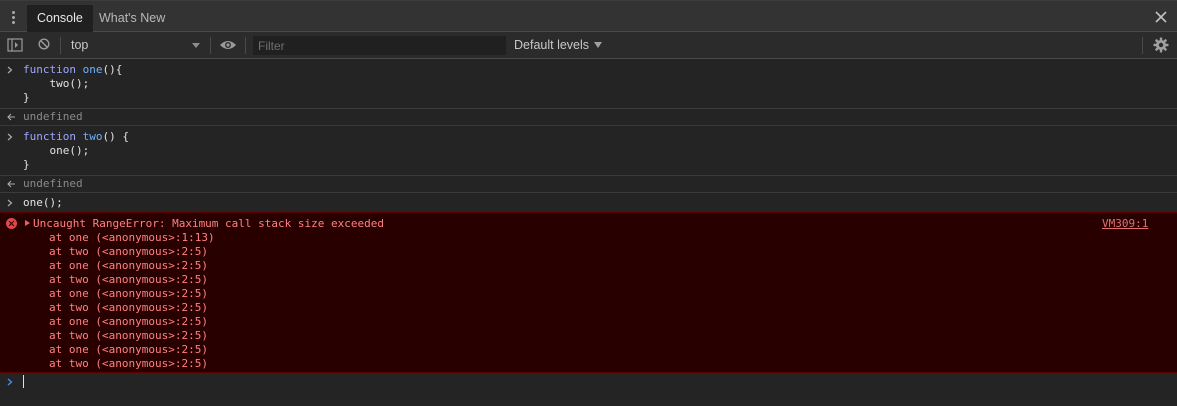 The image size is (1177, 406). I want to click on context-selector: top, so click(136, 45).